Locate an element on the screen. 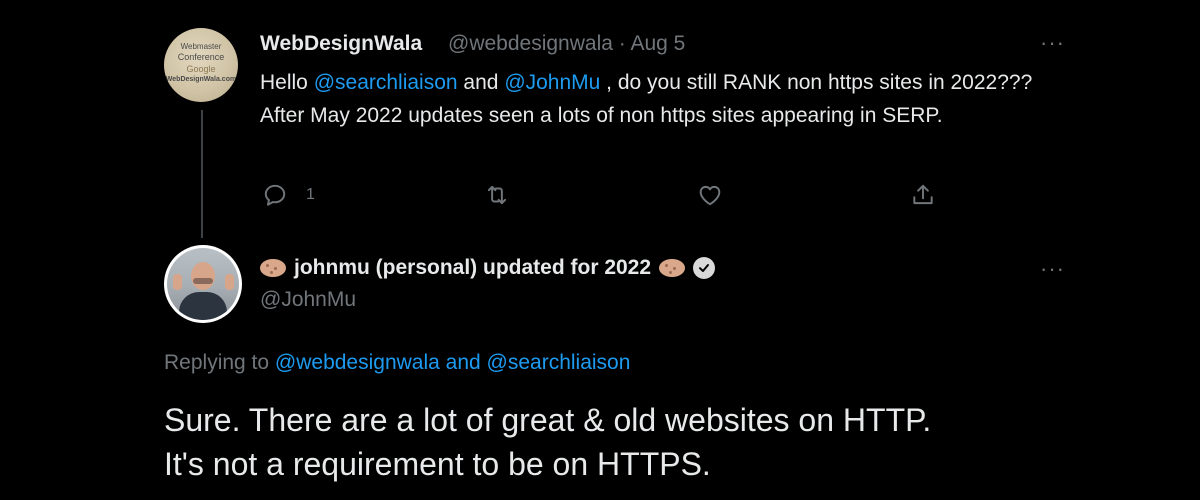  heart-icon is located at coordinates (710, 195).